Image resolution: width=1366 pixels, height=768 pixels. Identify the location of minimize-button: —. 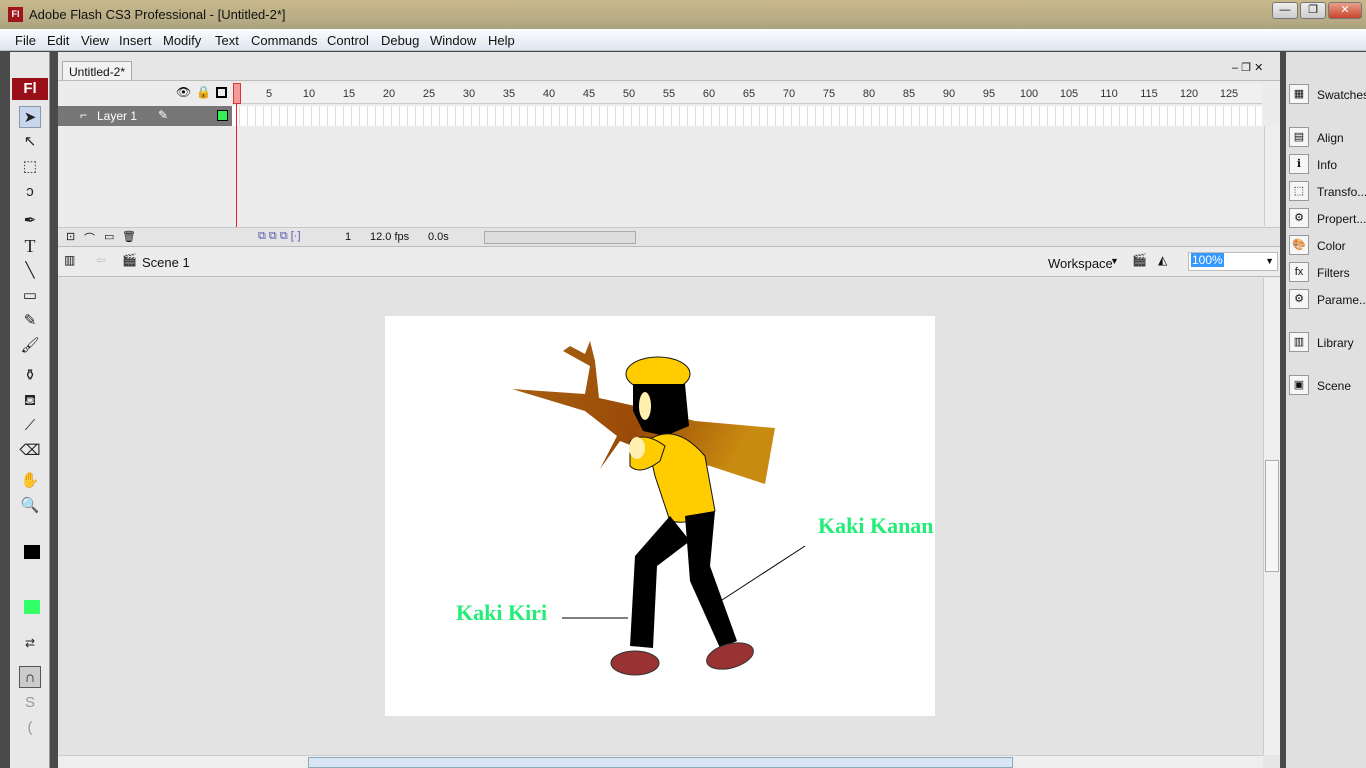
(1285, 10).